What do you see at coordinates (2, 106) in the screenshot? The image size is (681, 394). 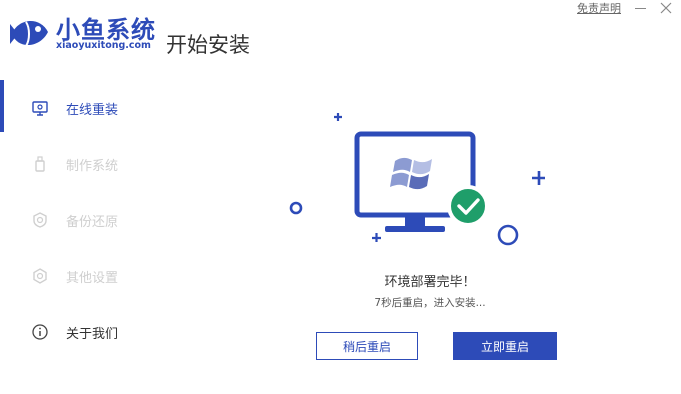 I see `active-indicator` at bounding box center [2, 106].